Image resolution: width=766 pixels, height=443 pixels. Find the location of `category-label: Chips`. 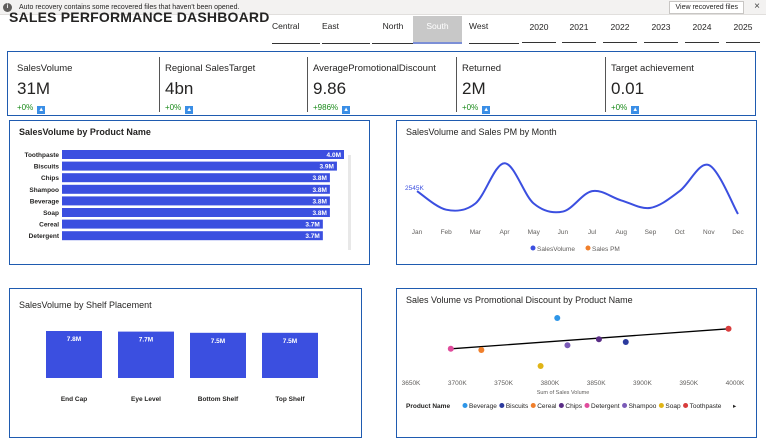

category-label: Chips is located at coordinates (50, 178).